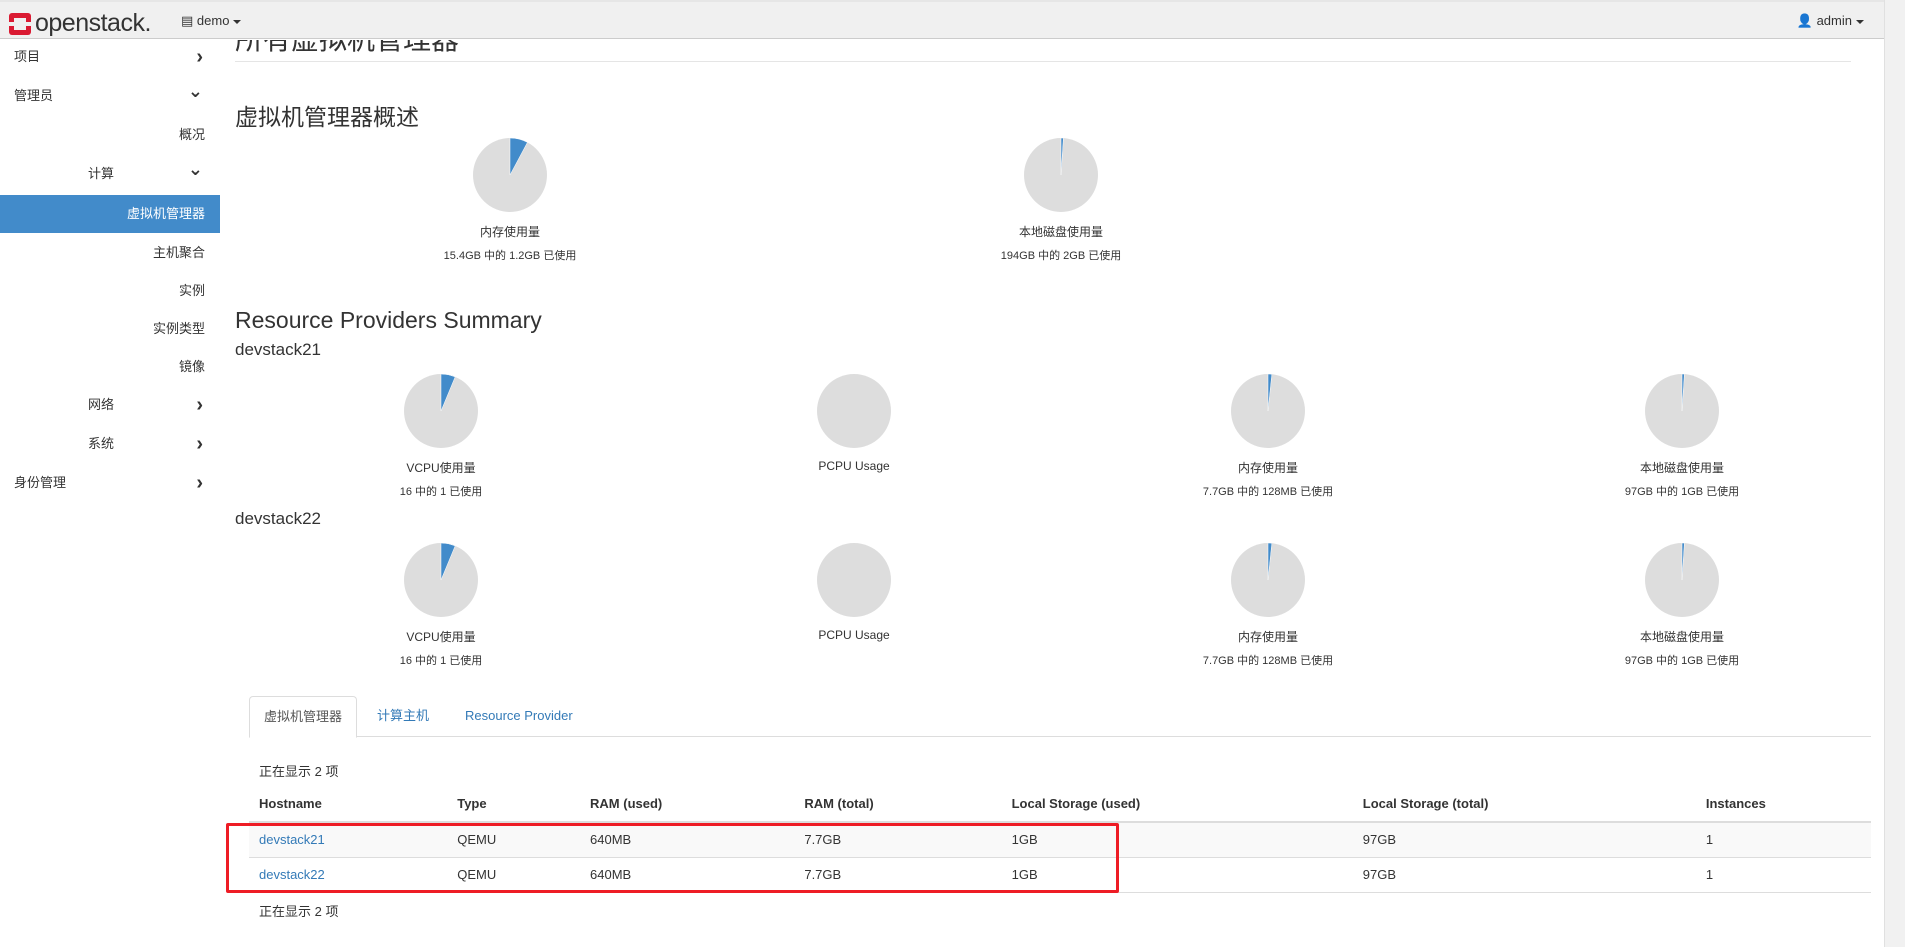  I want to click on sidebar-item: 管理员 ⌄, so click(110, 96).